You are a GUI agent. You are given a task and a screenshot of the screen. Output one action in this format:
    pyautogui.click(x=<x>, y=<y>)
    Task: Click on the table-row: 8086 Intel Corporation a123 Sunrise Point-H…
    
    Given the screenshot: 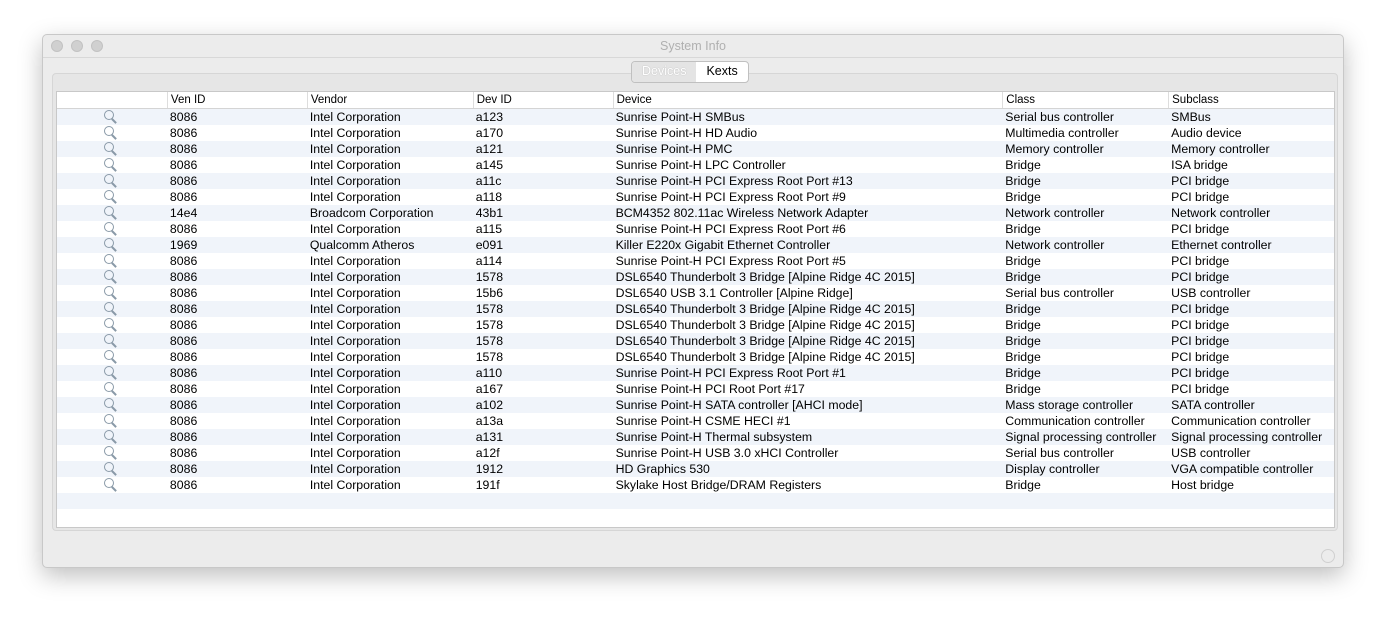 What is the action you would take?
    pyautogui.click(x=695, y=117)
    